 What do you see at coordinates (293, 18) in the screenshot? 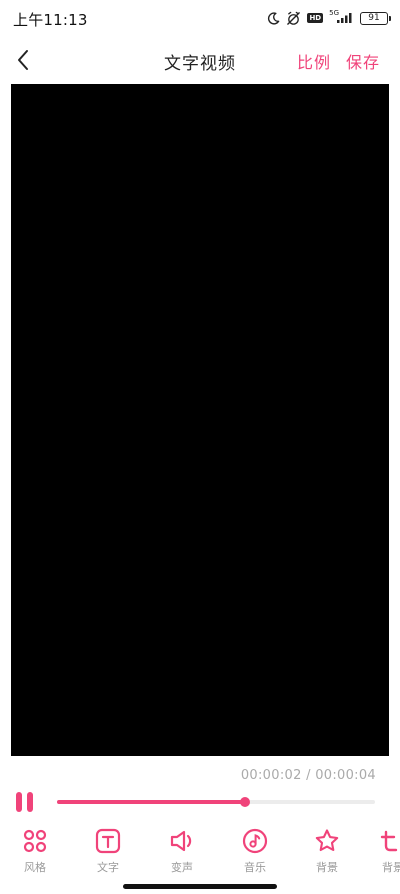
I see `alarm-off-icon` at bounding box center [293, 18].